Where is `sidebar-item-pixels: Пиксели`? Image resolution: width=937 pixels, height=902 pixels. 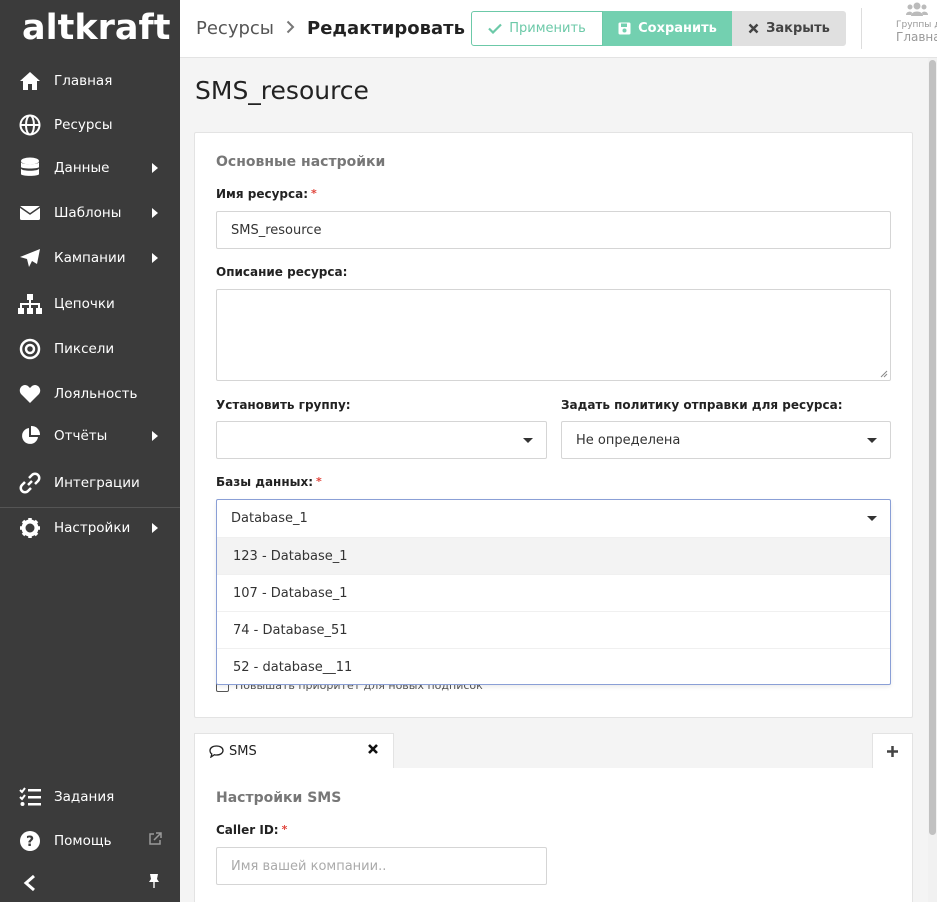 sidebar-item-pixels: Пиксели is located at coordinates (90, 349).